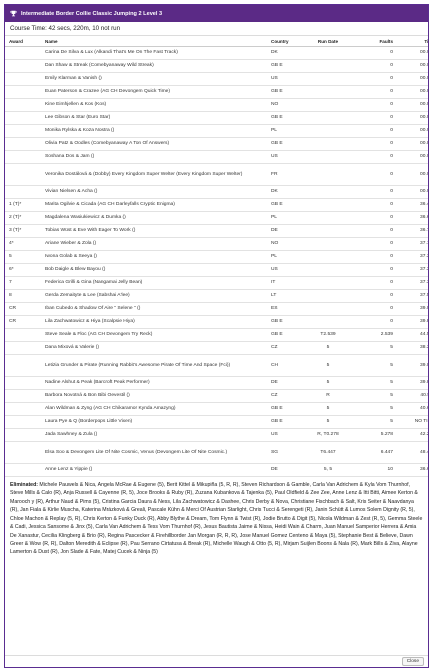 Image resolution: width=435 pixels, height=672 pixels. What do you see at coordinates (154, 296) in the screenshot?
I see `cell-name: Gerda Zemaityte & Lee (Sabshai A'lee)` at bounding box center [154, 296].